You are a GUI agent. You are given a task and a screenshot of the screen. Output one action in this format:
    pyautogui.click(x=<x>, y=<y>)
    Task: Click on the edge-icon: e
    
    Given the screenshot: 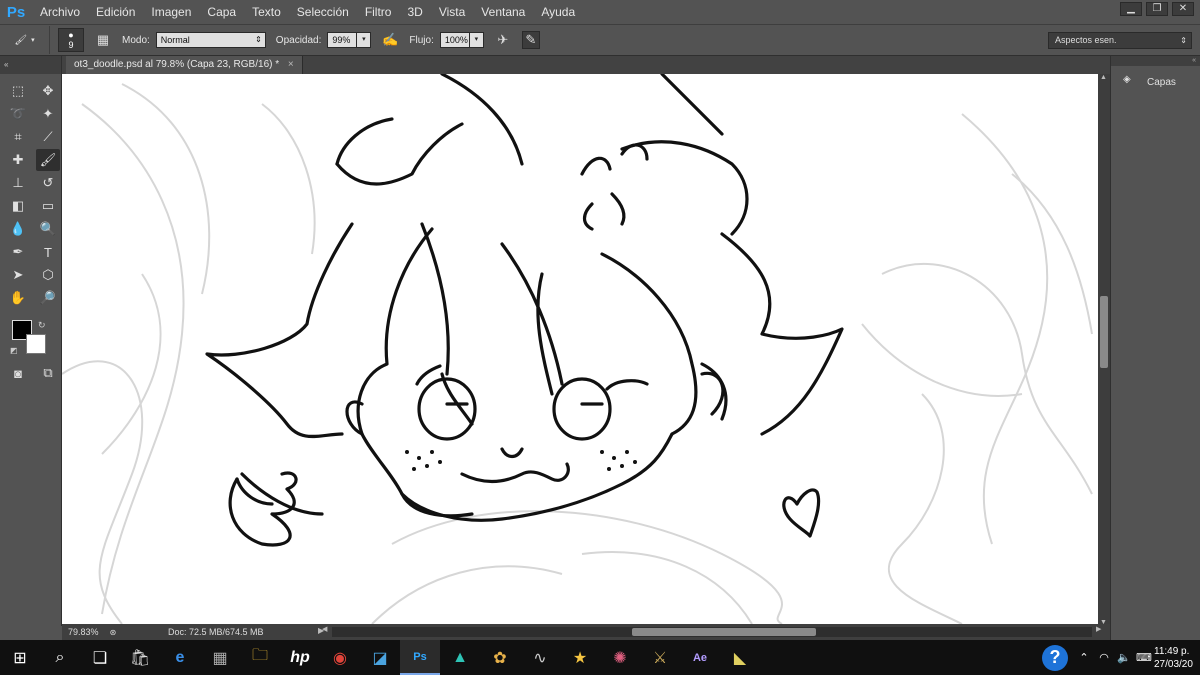 What is the action you would take?
    pyautogui.click(x=180, y=657)
    